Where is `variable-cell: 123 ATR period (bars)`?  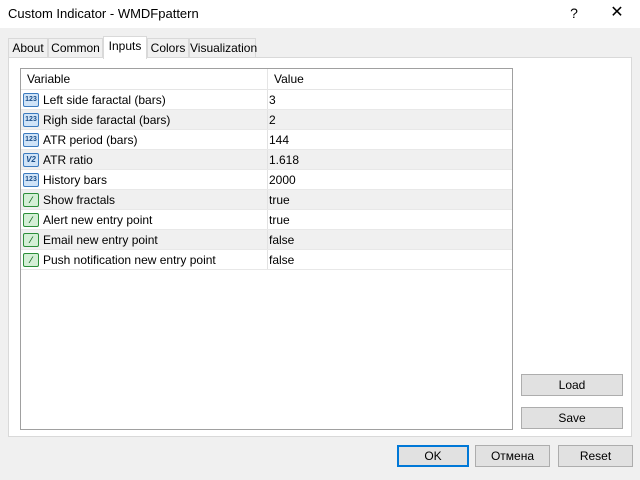
variable-cell: 123 ATR period (bars) is located at coordinates (144, 139).